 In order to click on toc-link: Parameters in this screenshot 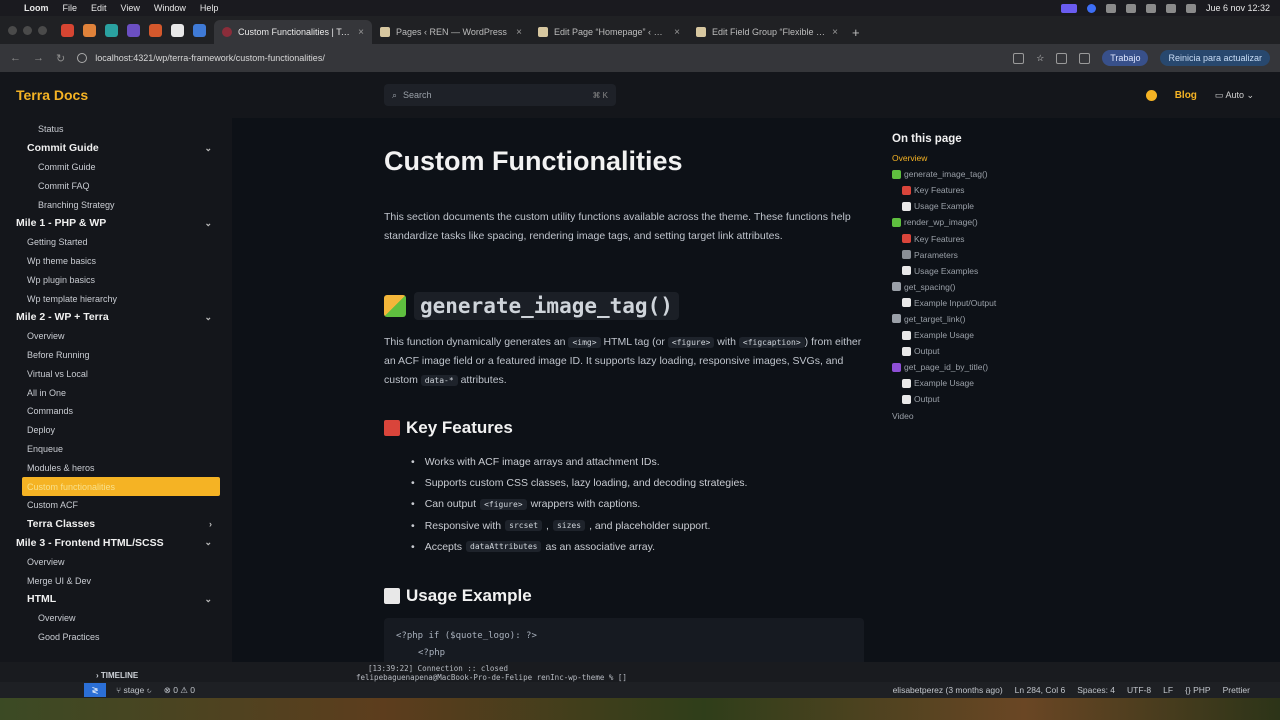, I will do `click(1086, 255)`.